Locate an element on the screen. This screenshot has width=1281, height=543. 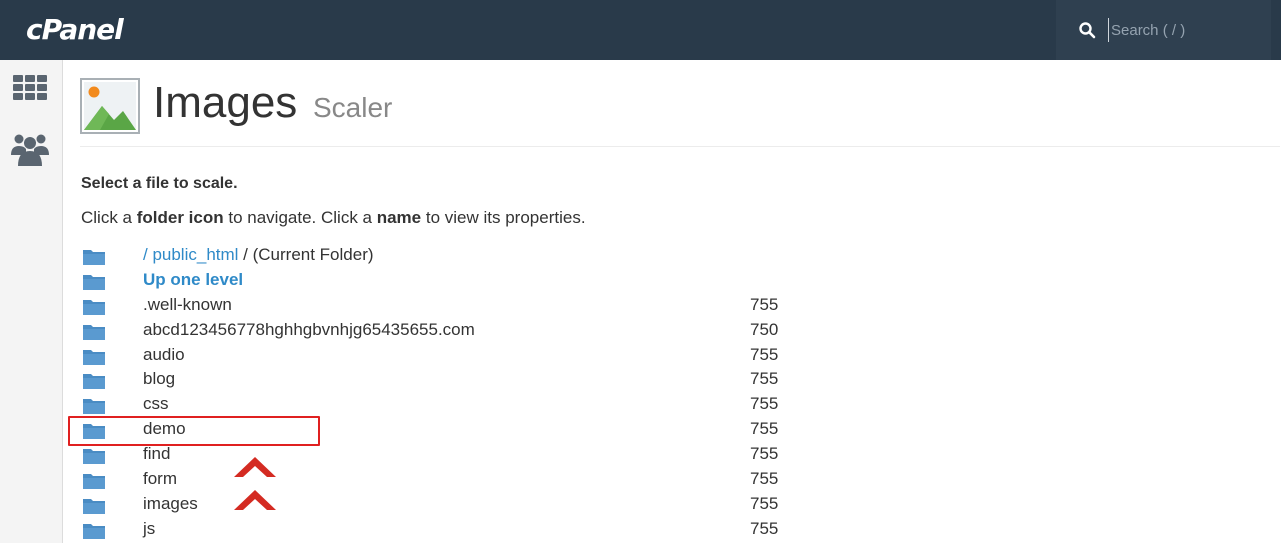
folder-name: abcd123456778hghhgbvnhjg65435655.com is located at coordinates (309, 330).